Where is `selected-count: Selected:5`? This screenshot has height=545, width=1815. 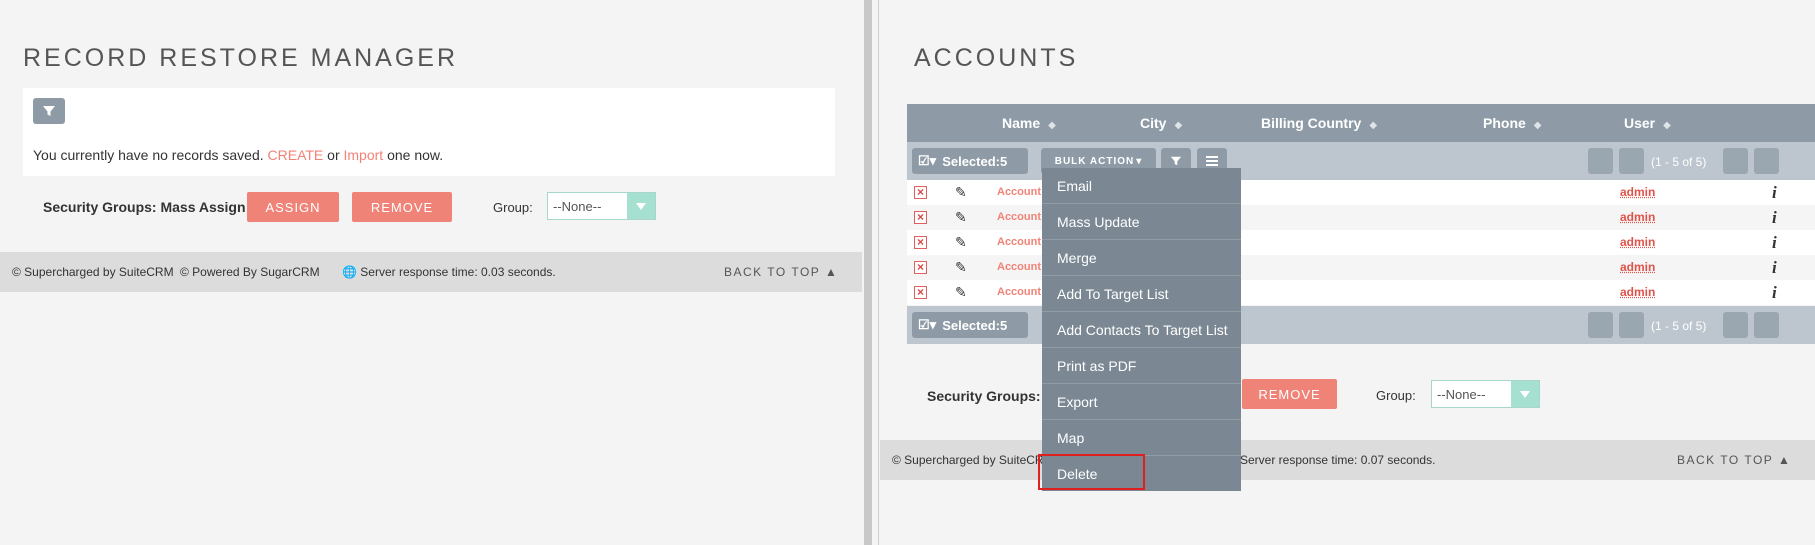
selected-count: Selected:5 is located at coordinates (975, 161).